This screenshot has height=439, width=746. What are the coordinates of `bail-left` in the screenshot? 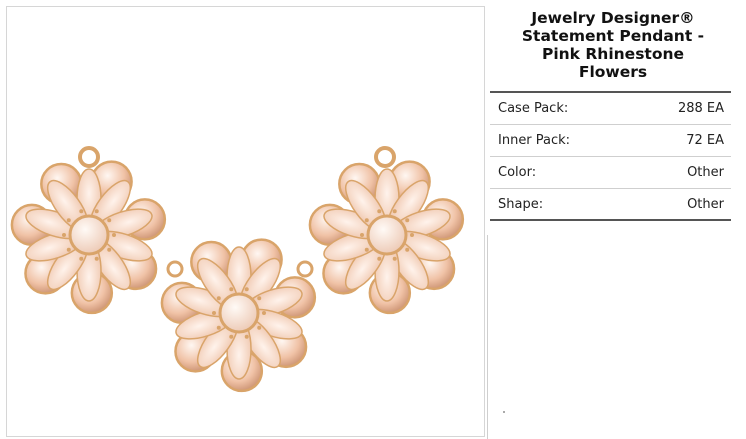 It's located at (89, 157).